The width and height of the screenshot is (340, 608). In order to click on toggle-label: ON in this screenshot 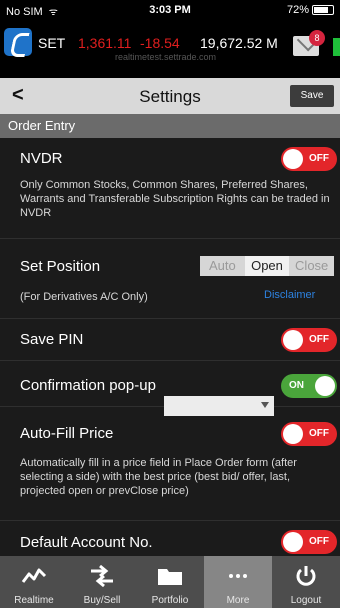, I will do `click(296, 385)`.